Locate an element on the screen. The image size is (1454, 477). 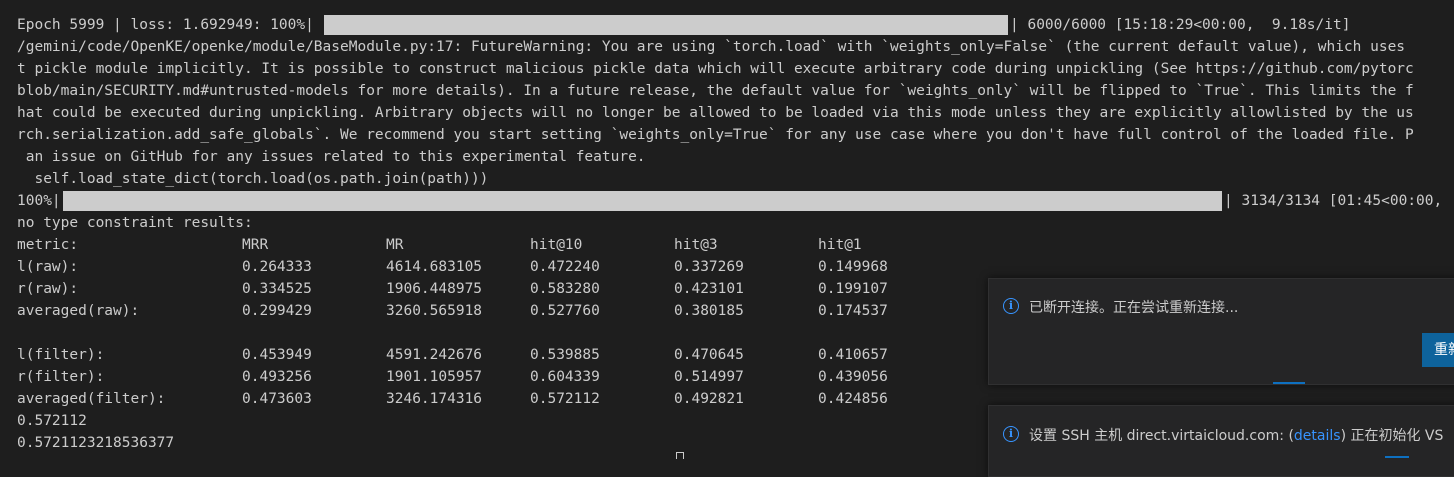
details-link: details is located at coordinates (1317, 436).